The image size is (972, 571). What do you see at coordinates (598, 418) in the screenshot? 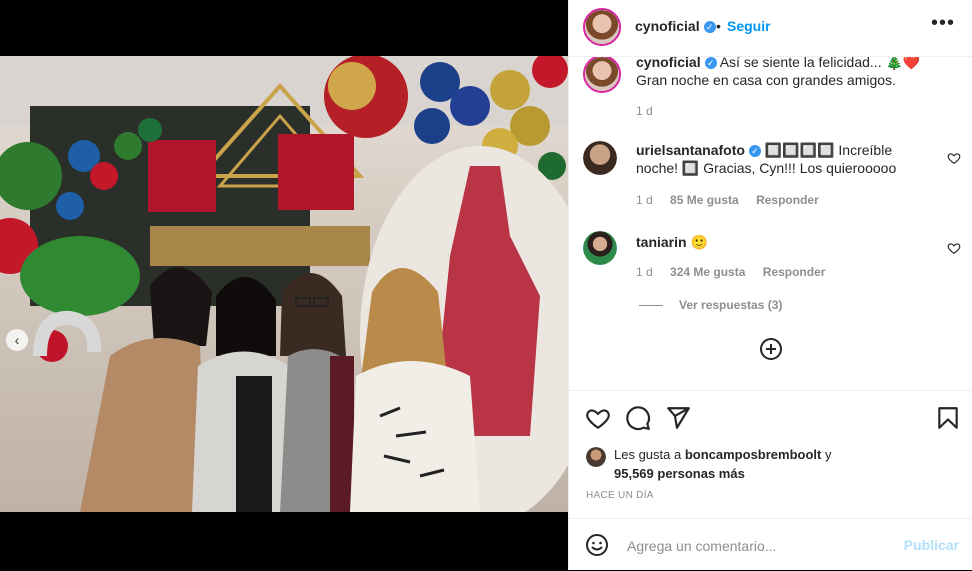
I see `heart-icon` at bounding box center [598, 418].